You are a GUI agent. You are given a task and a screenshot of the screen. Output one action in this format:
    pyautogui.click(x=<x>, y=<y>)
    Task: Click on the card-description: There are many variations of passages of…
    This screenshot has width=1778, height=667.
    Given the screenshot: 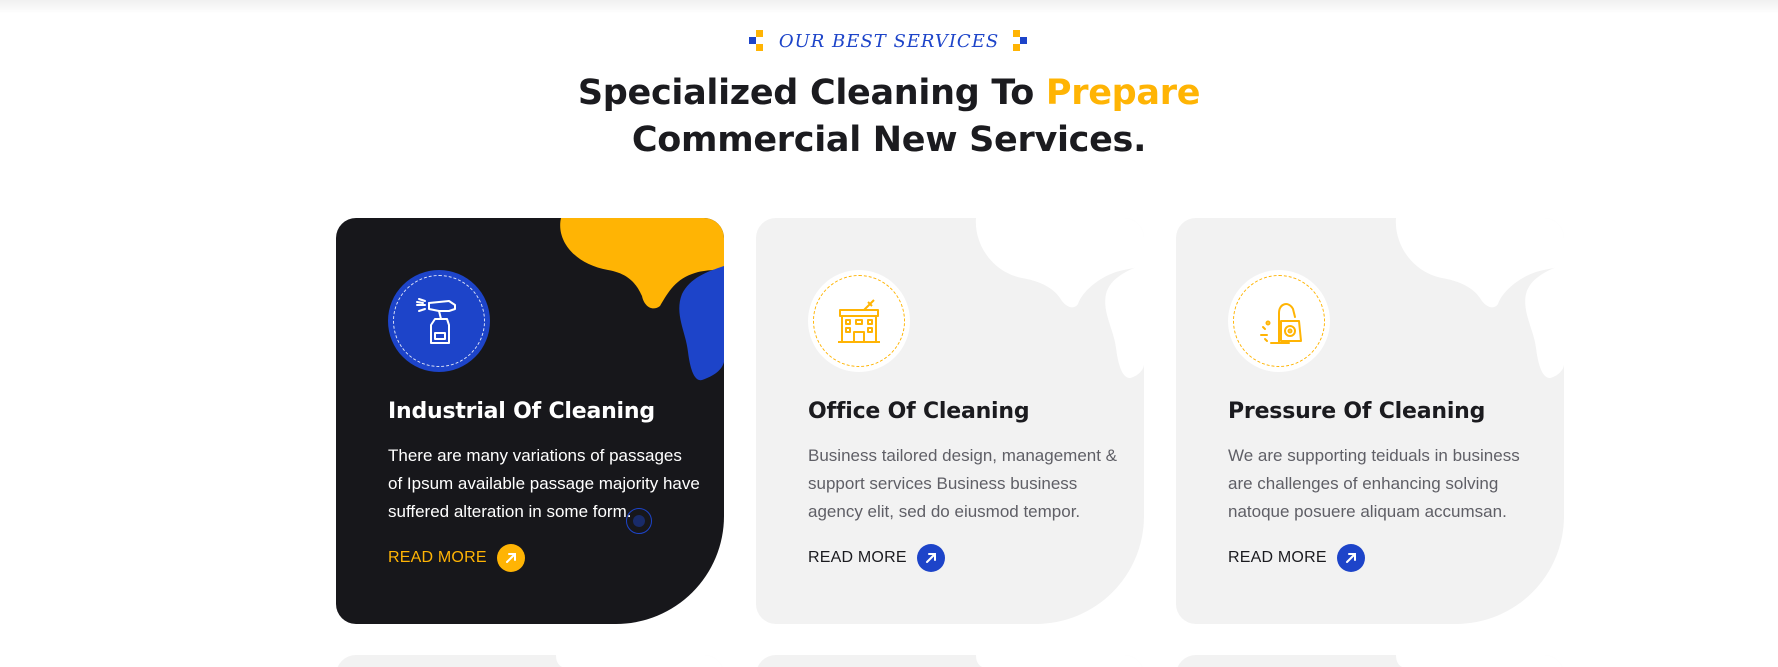 What is the action you would take?
    pyautogui.click(x=544, y=483)
    